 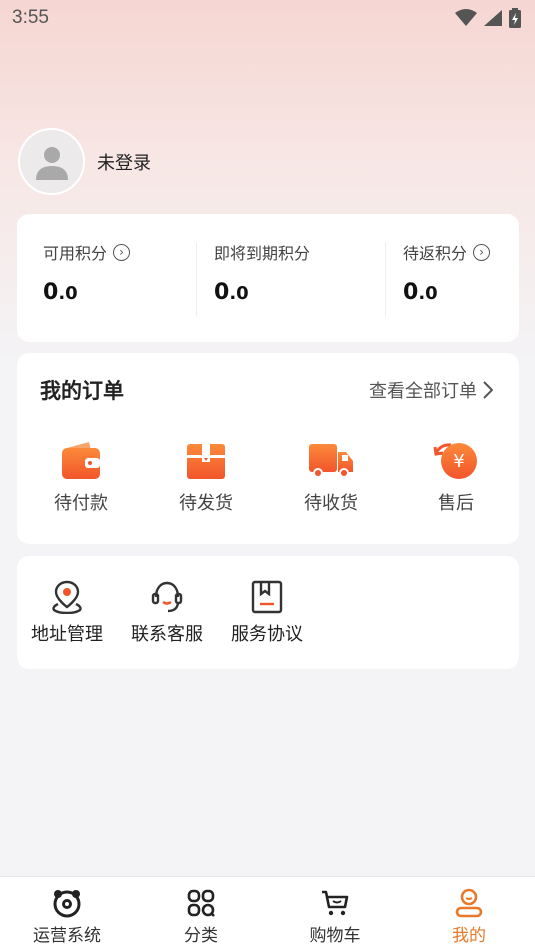 What do you see at coordinates (515, 18) in the screenshot?
I see `battery-icon` at bounding box center [515, 18].